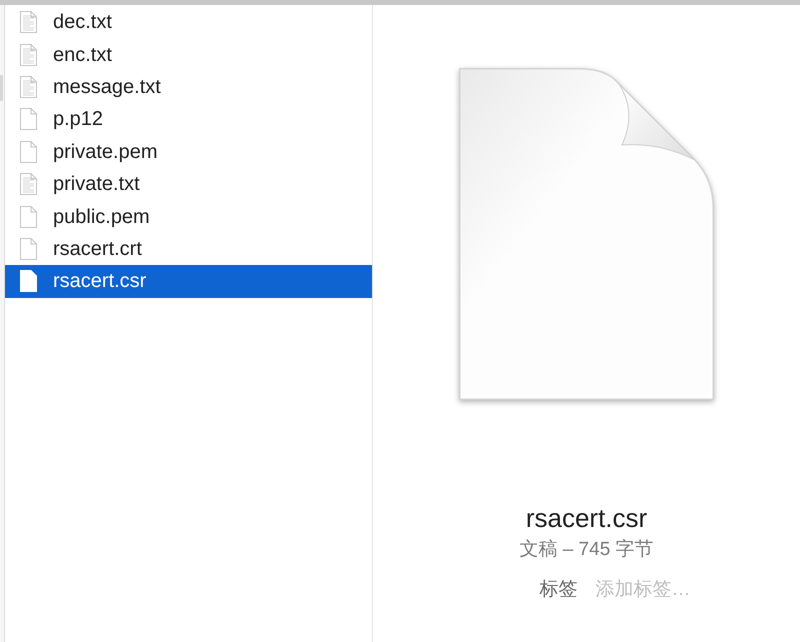 This screenshot has width=800, height=642. I want to click on file-name: enc.txt, so click(82, 54).